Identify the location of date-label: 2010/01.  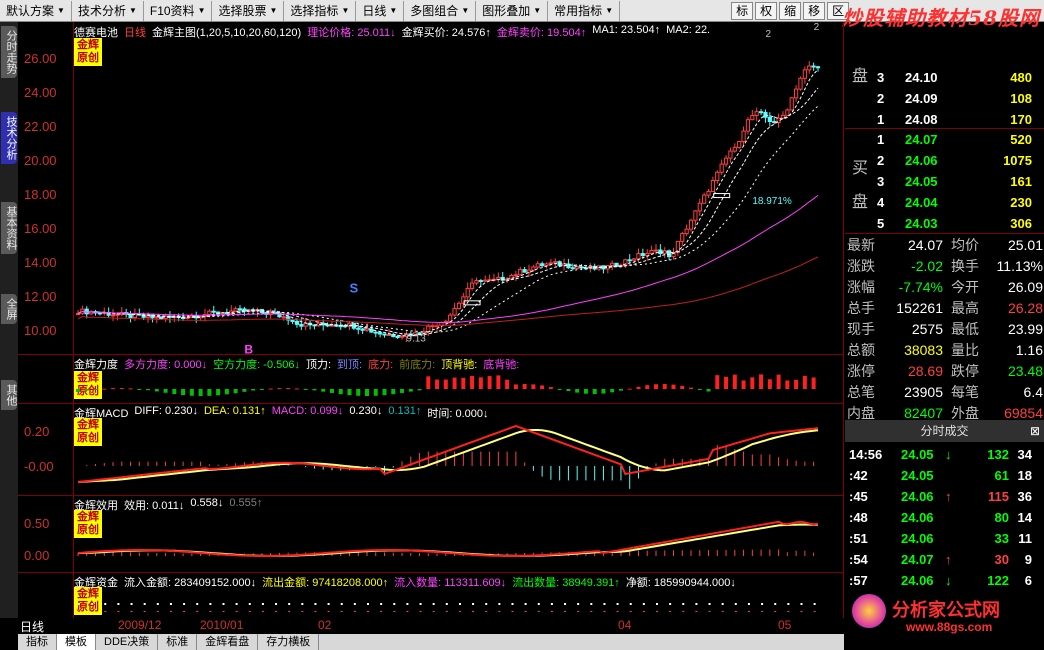
(222, 625).